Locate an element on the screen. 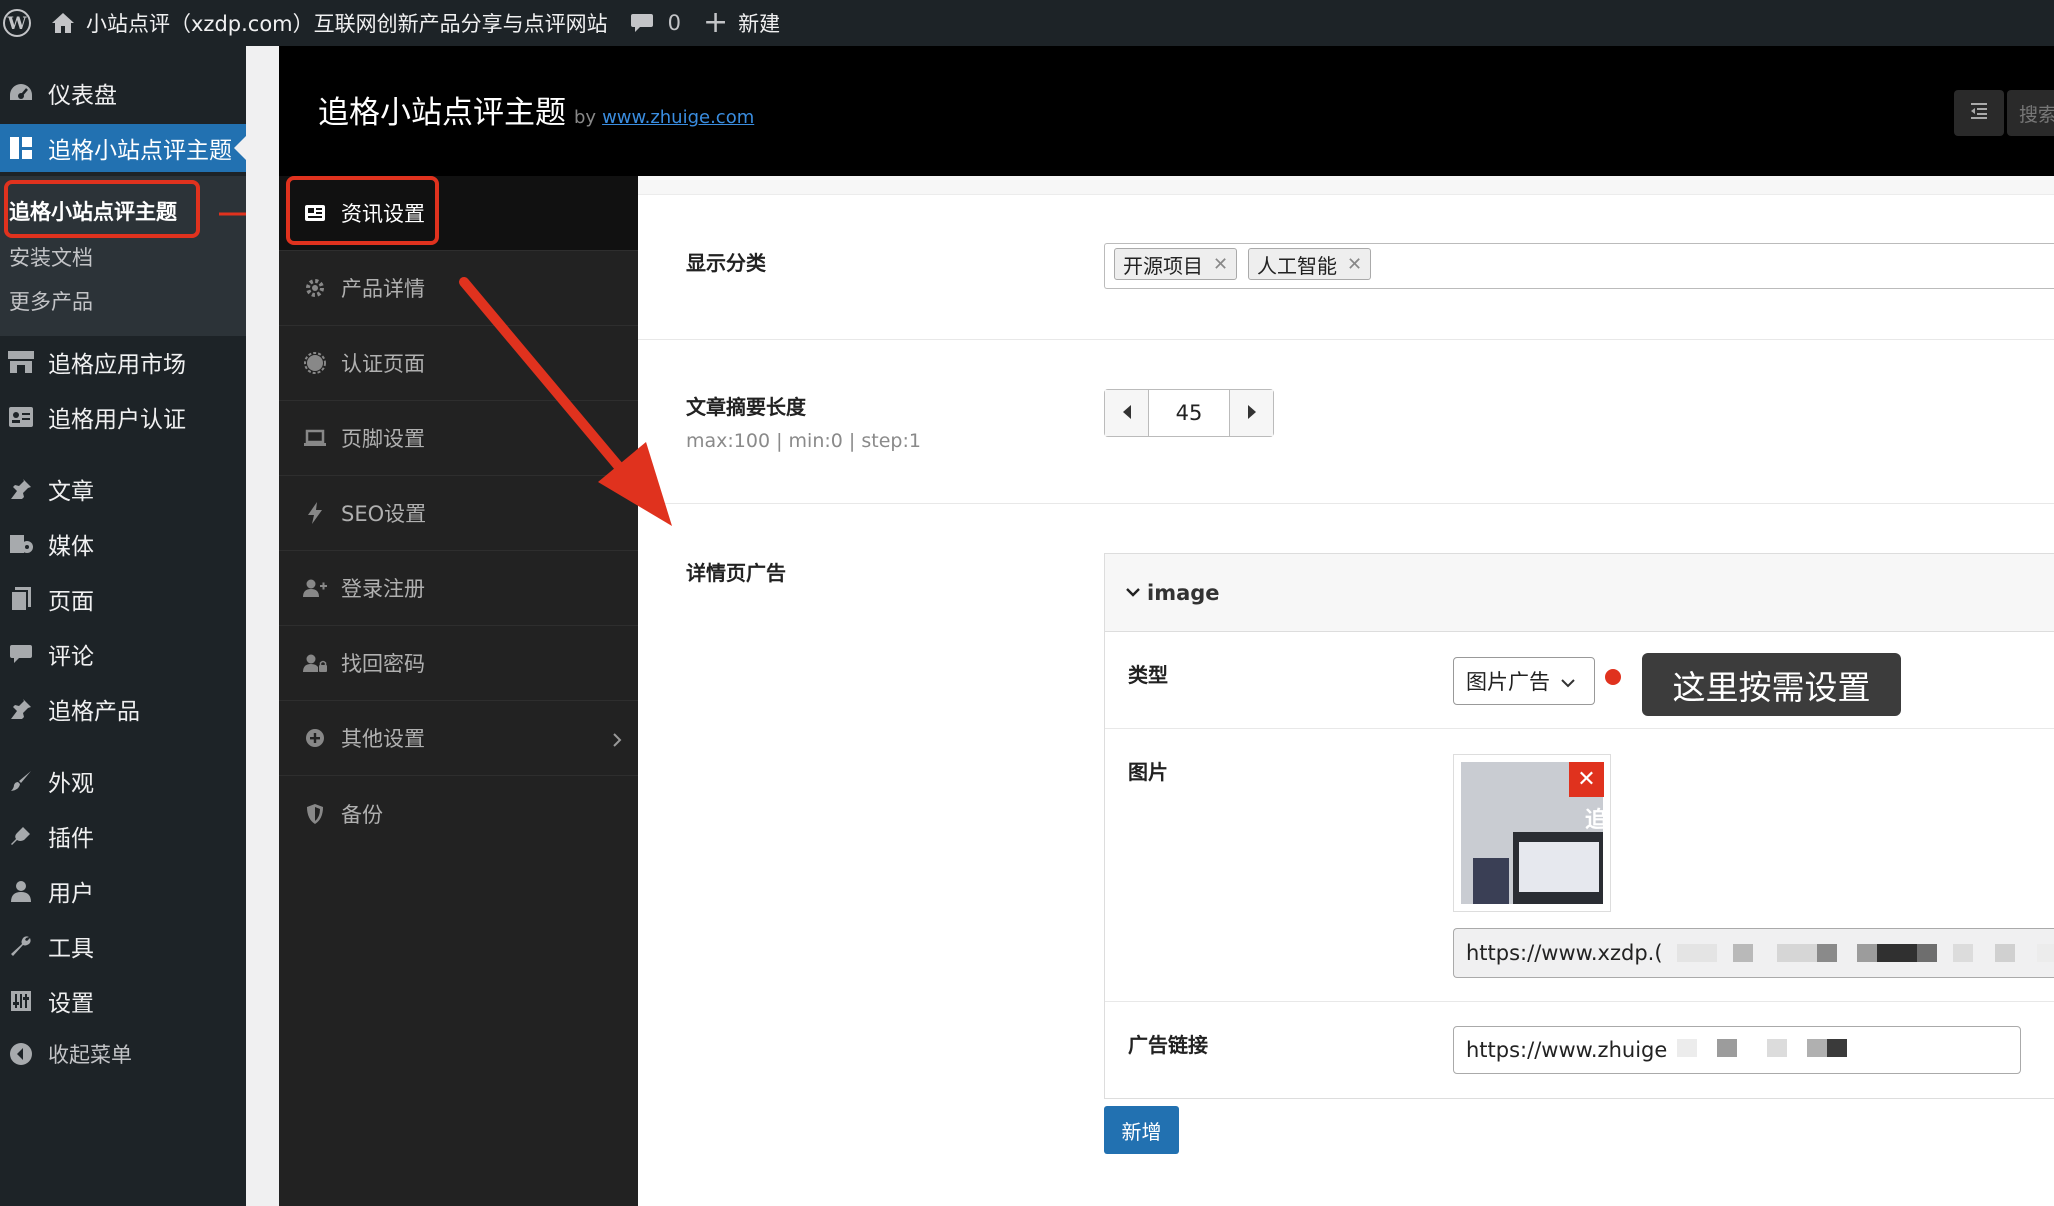  category-tag: 人工智能 ✕ is located at coordinates (1310, 264).